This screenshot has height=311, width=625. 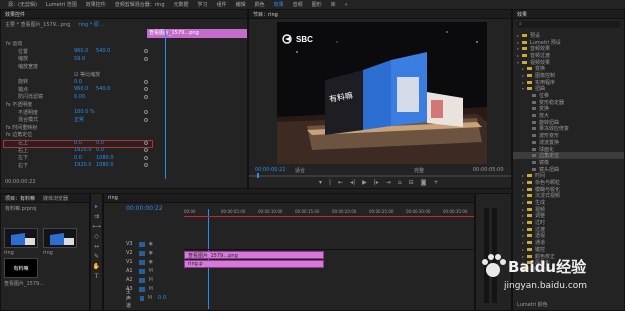 What do you see at coordinates (568, 115) in the screenshot?
I see `effects-tree-item: 放大` at bounding box center [568, 115].